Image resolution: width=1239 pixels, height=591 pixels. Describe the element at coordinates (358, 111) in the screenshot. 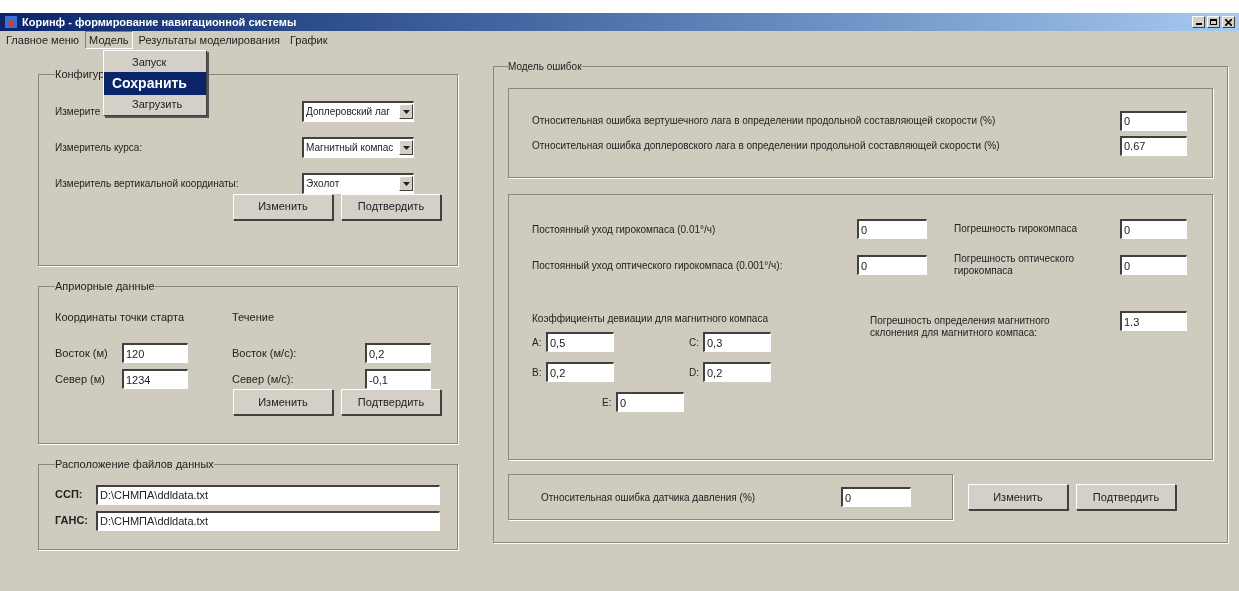

I see `dropdown-field: Доплеровский лаг` at that location.